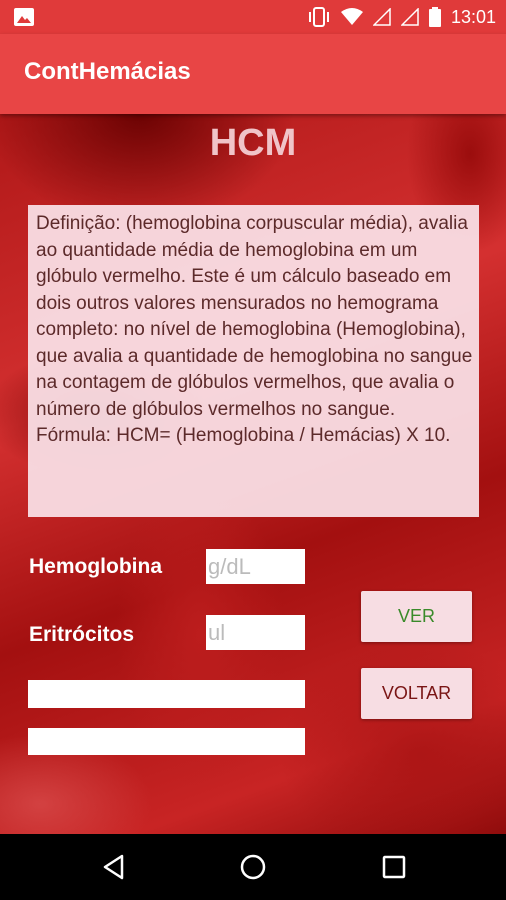  Describe the element at coordinates (416, 693) in the screenshot. I see `voltar-button: VOLTAR` at that location.